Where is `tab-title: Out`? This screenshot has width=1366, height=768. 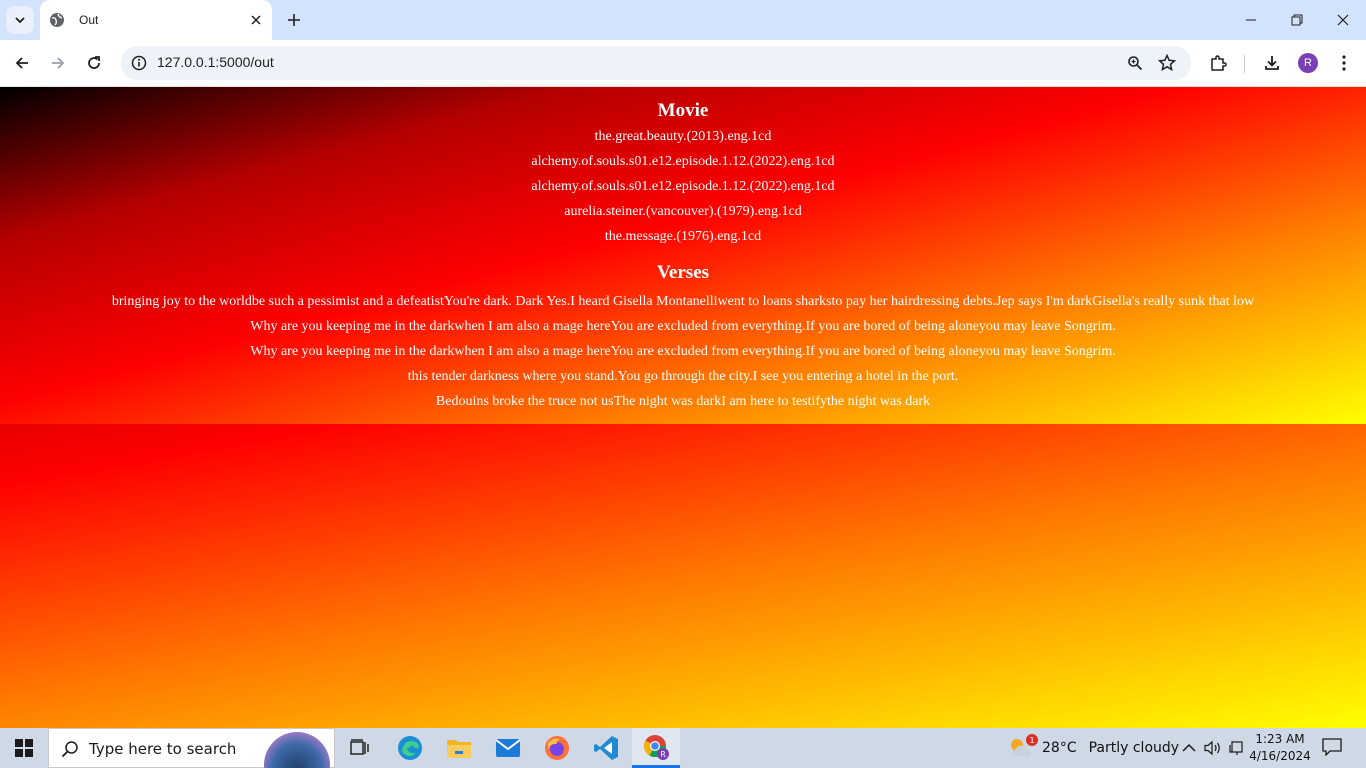
tab-title: Out is located at coordinates (89, 20).